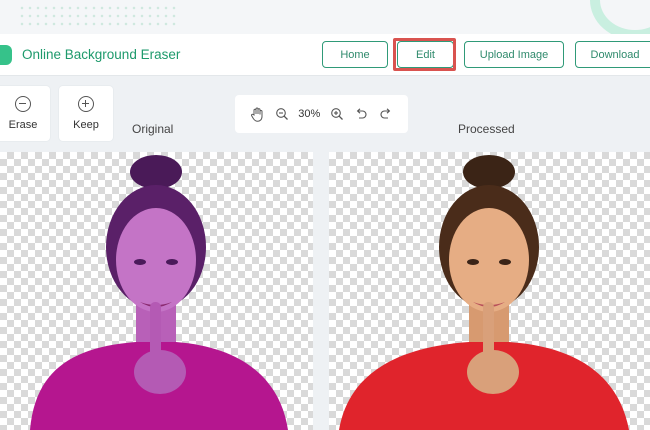  I want to click on edit-button: Edit, so click(425, 54).